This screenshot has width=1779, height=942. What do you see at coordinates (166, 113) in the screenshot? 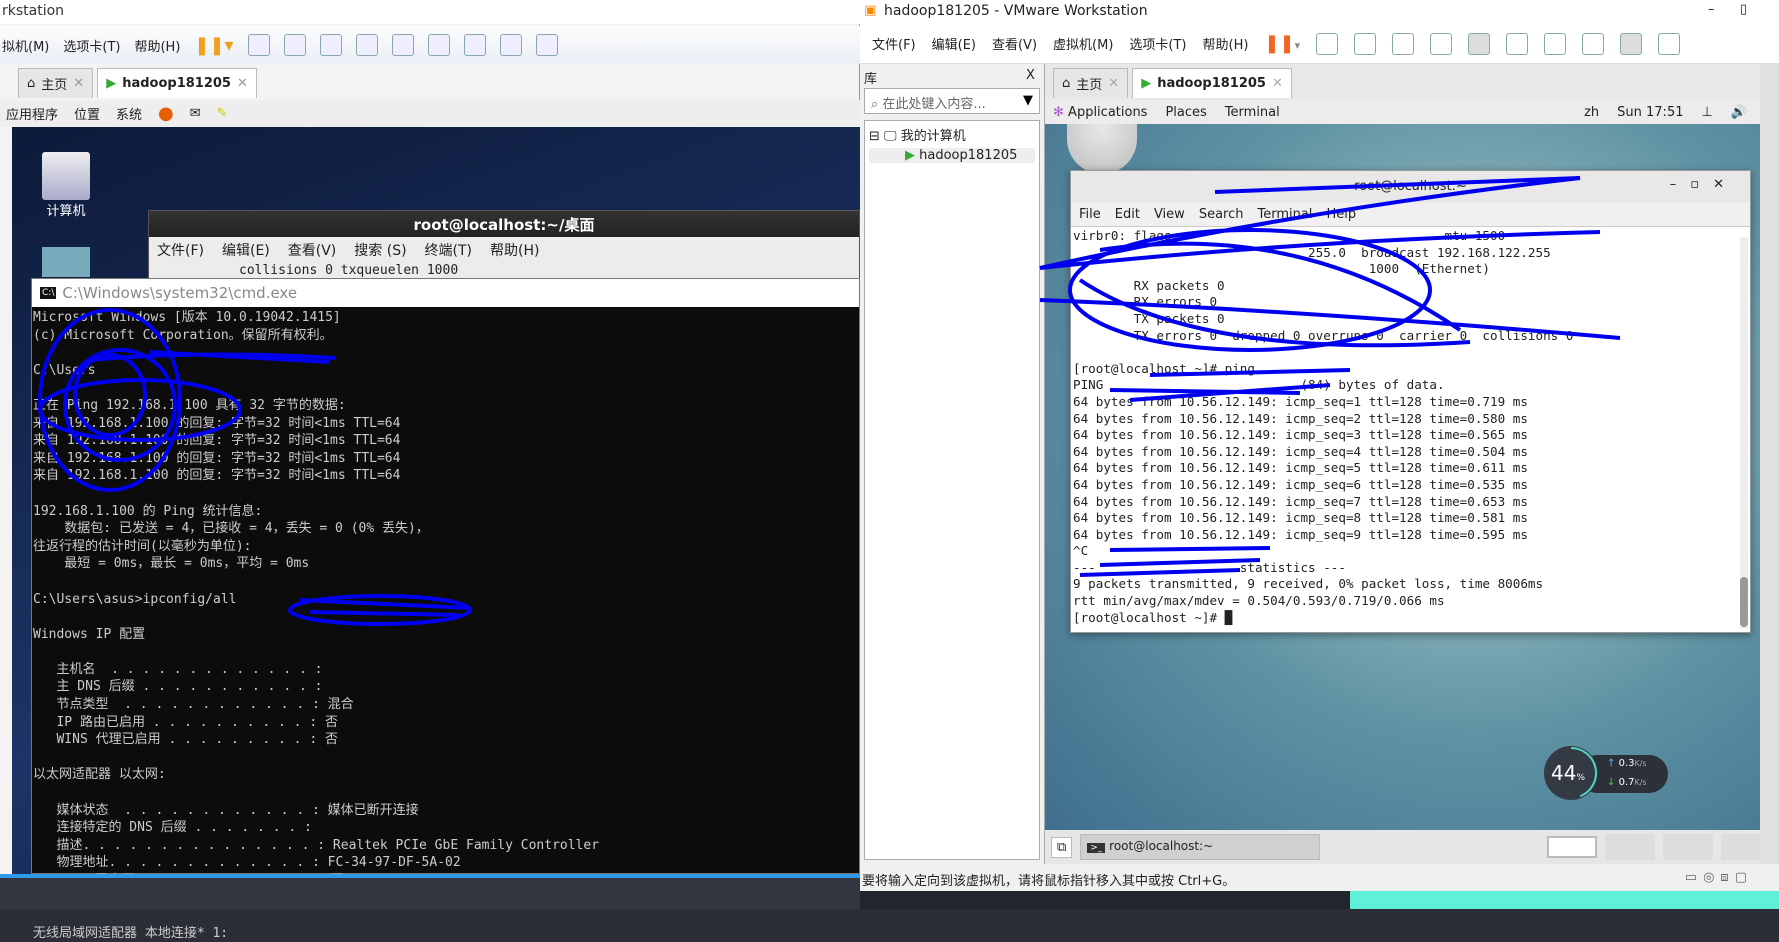
I see `firefox-icon: ●` at bounding box center [166, 113].